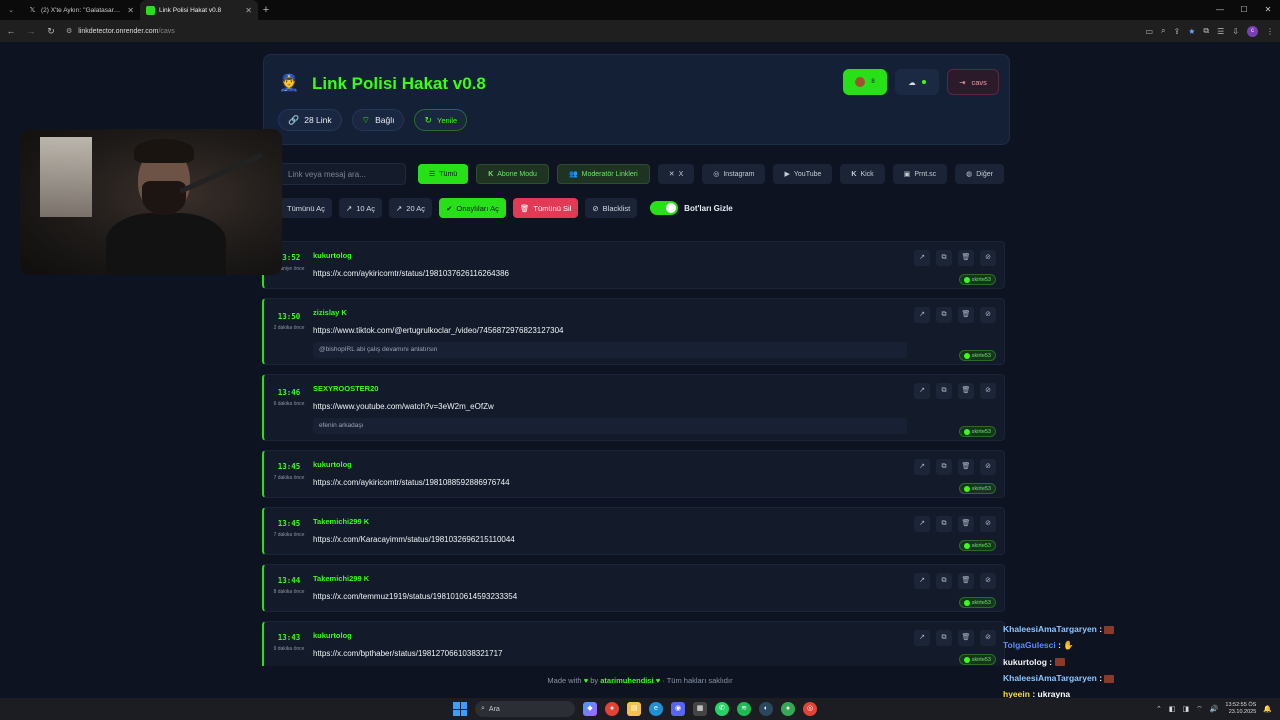 The height and width of the screenshot is (720, 1280). What do you see at coordinates (1172, 709) in the screenshot?
I see `tray-icon: ◧` at bounding box center [1172, 709].